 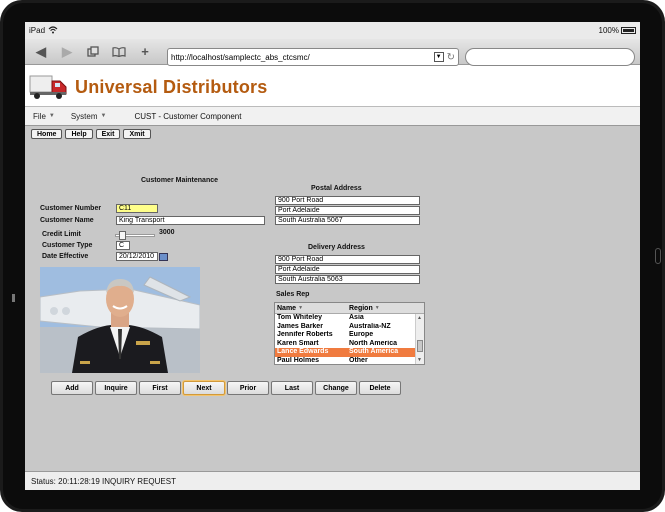 What do you see at coordinates (336, 188) in the screenshot?
I see `postal-address-heading: Postal Address` at bounding box center [336, 188].